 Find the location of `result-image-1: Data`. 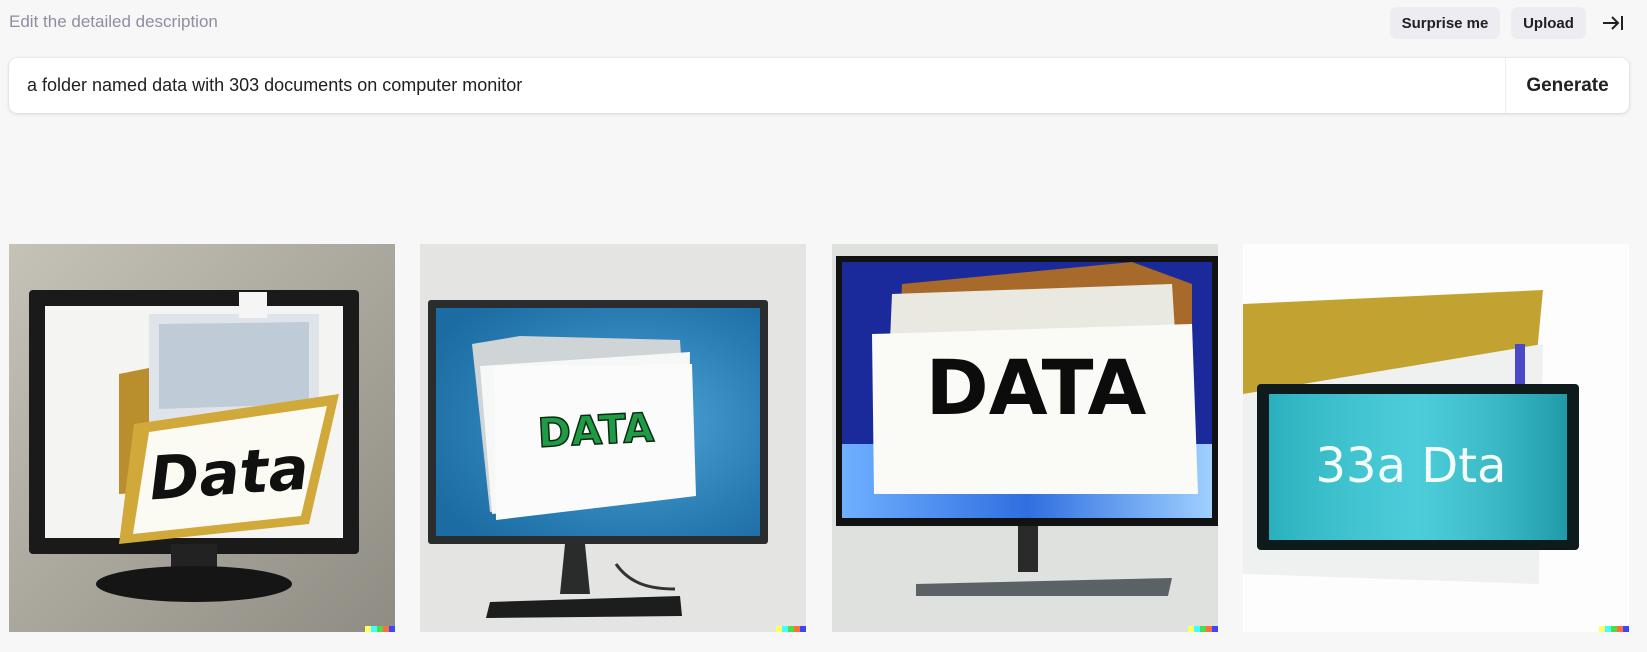

result-image-1: Data is located at coordinates (202, 438).